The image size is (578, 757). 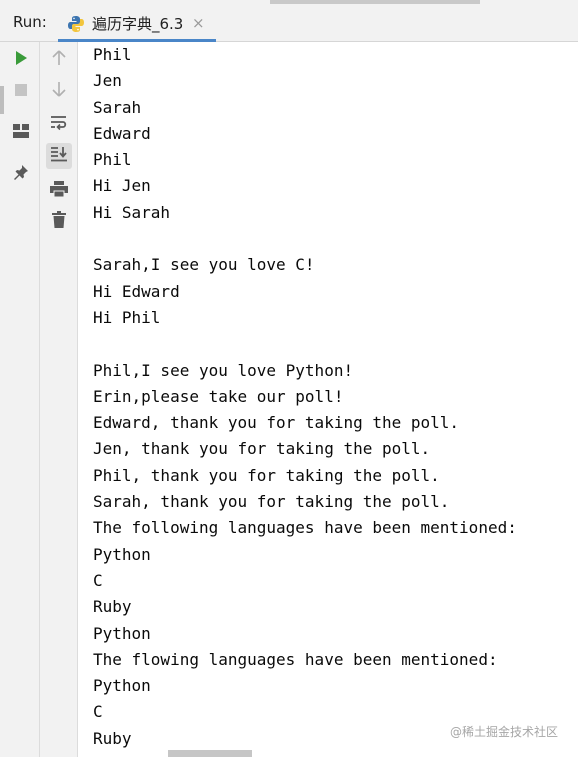 I want to click on scroll-to-end-icon, so click(x=59, y=156).